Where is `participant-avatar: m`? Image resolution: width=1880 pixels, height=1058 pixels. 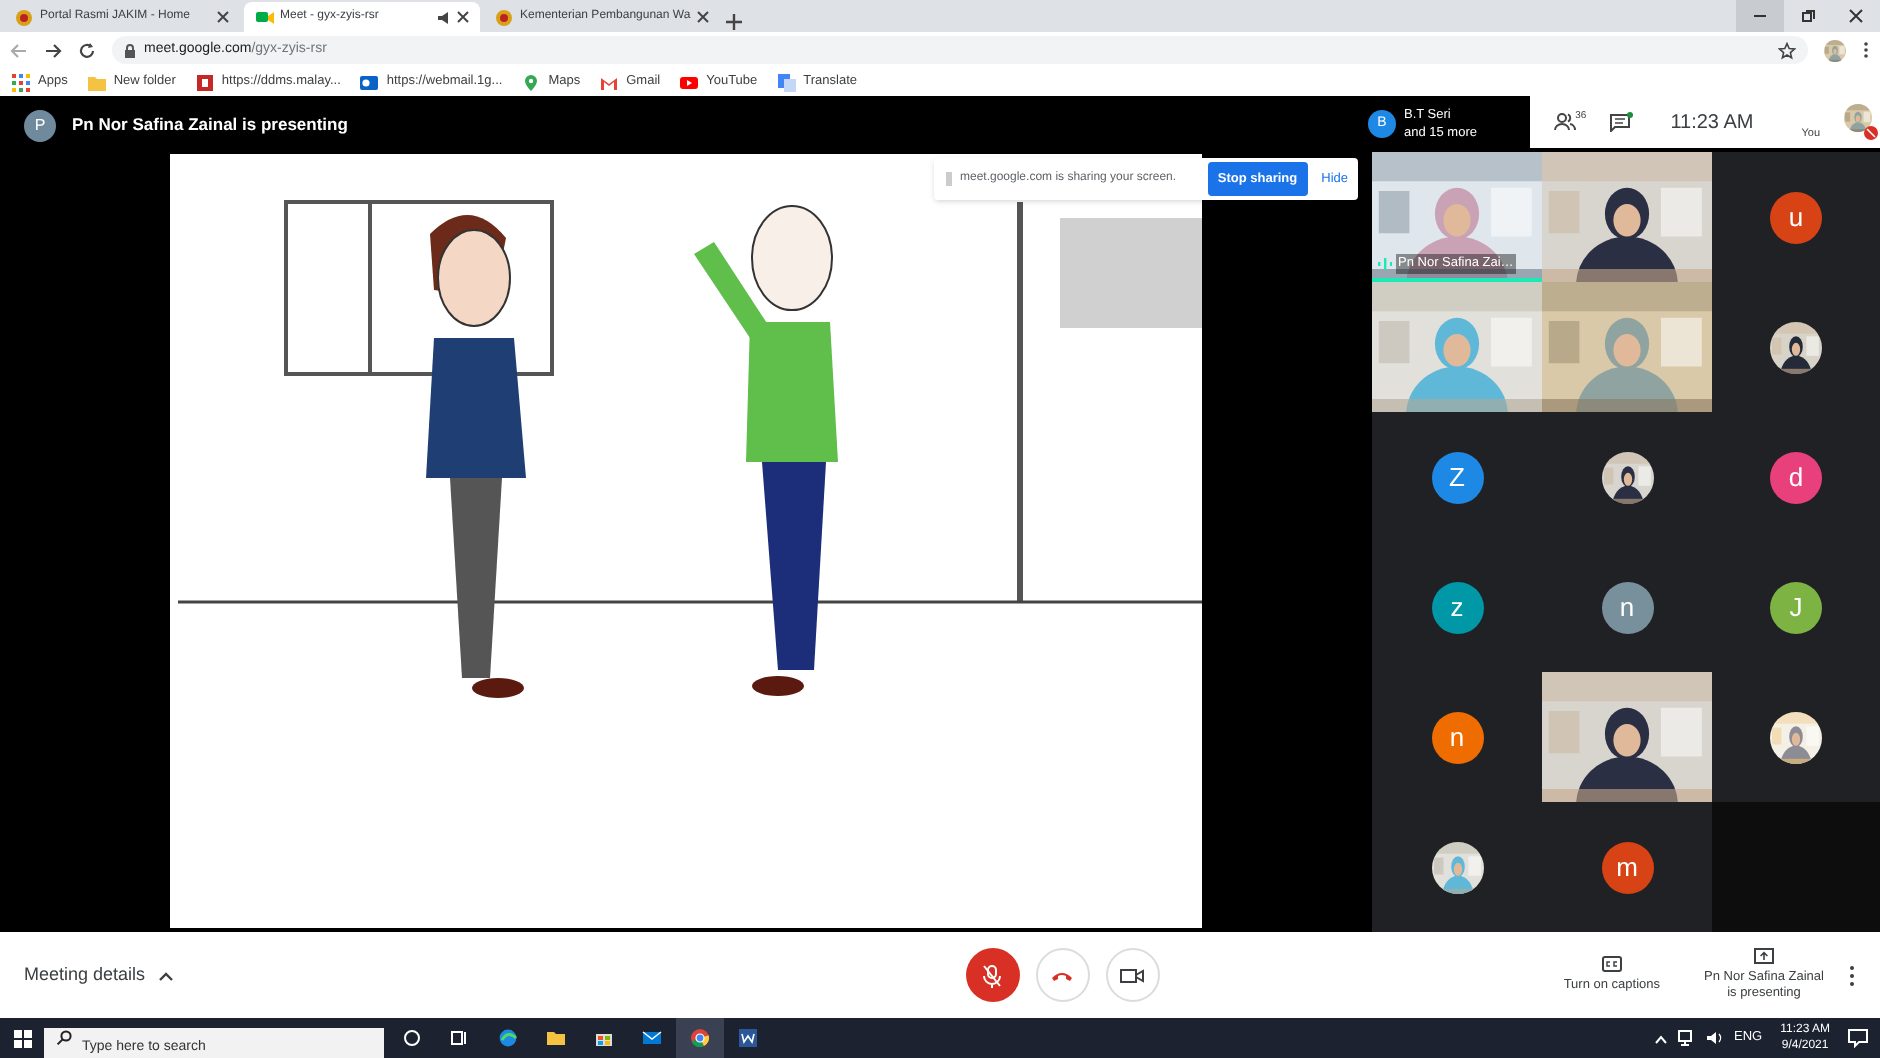 participant-avatar: m is located at coordinates (1627, 867).